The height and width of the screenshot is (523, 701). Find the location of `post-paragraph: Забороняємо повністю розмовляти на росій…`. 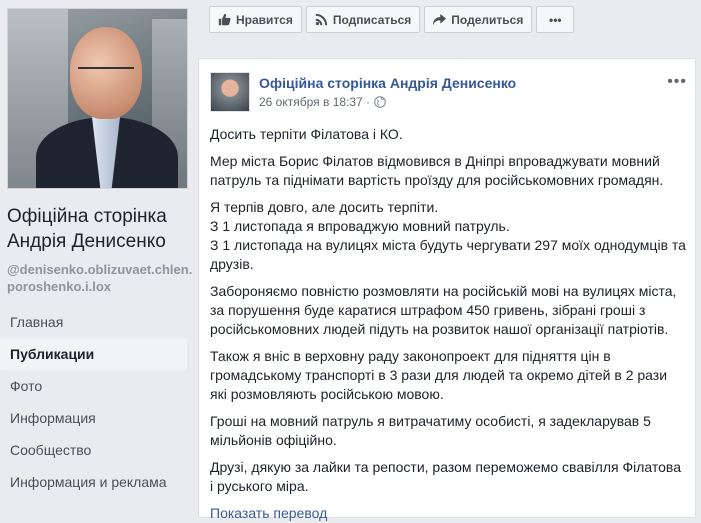

post-paragraph: Забороняємо повністю розмовляти на росій… is located at coordinates (443, 310).